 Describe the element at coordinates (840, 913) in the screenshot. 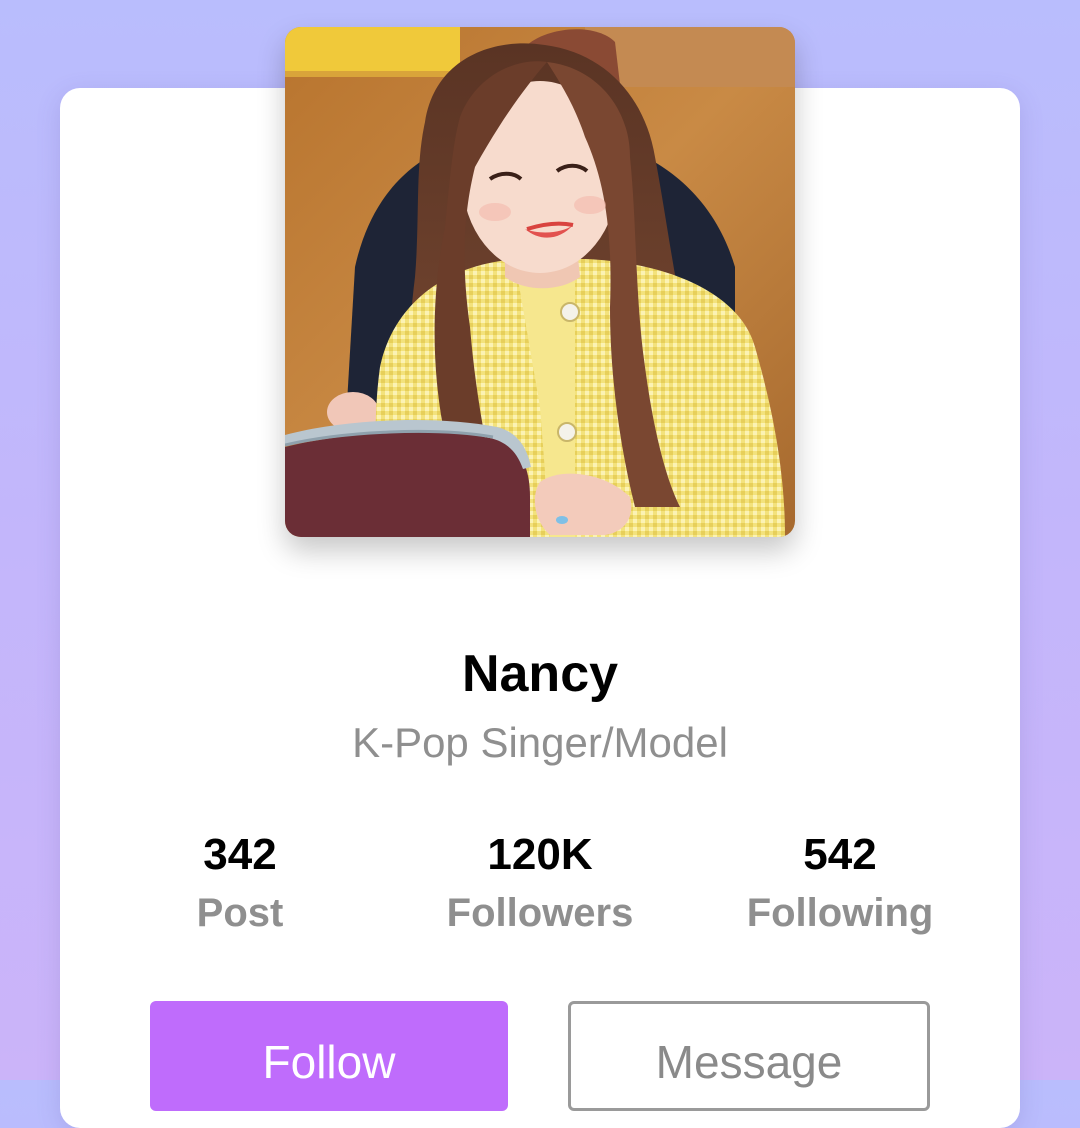

I see `stat-following-label: Following` at that location.